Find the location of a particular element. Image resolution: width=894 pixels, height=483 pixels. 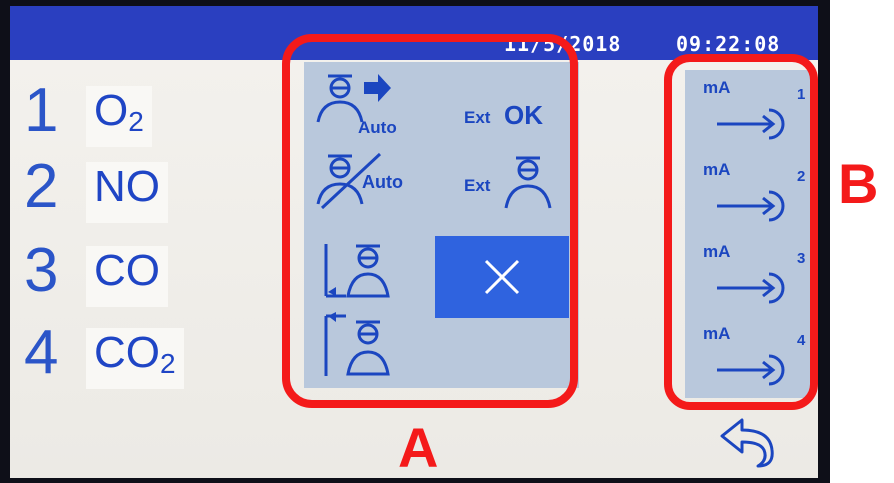

channel-row-4: 4 CO2 is located at coordinates (130, 357).